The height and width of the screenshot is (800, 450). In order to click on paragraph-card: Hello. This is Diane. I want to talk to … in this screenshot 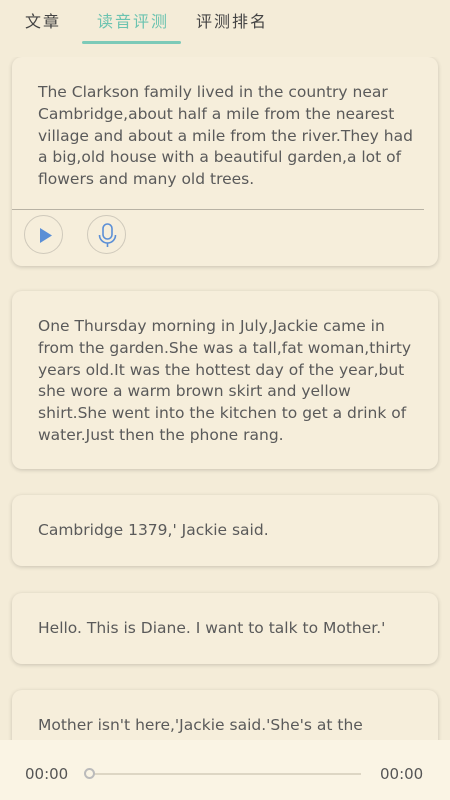, I will do `click(225, 628)`.